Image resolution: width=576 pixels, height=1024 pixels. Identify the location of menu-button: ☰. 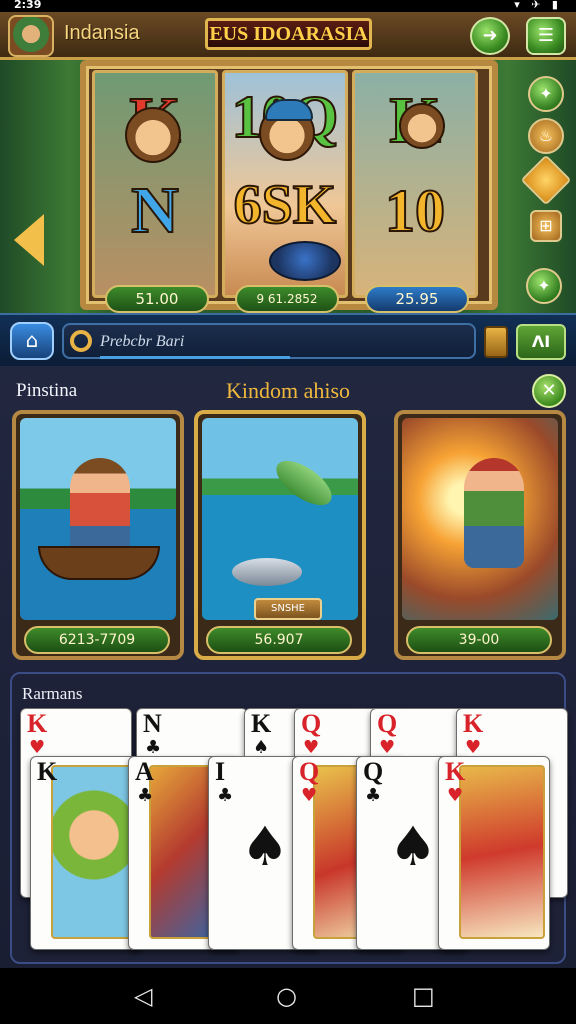
(546, 36).